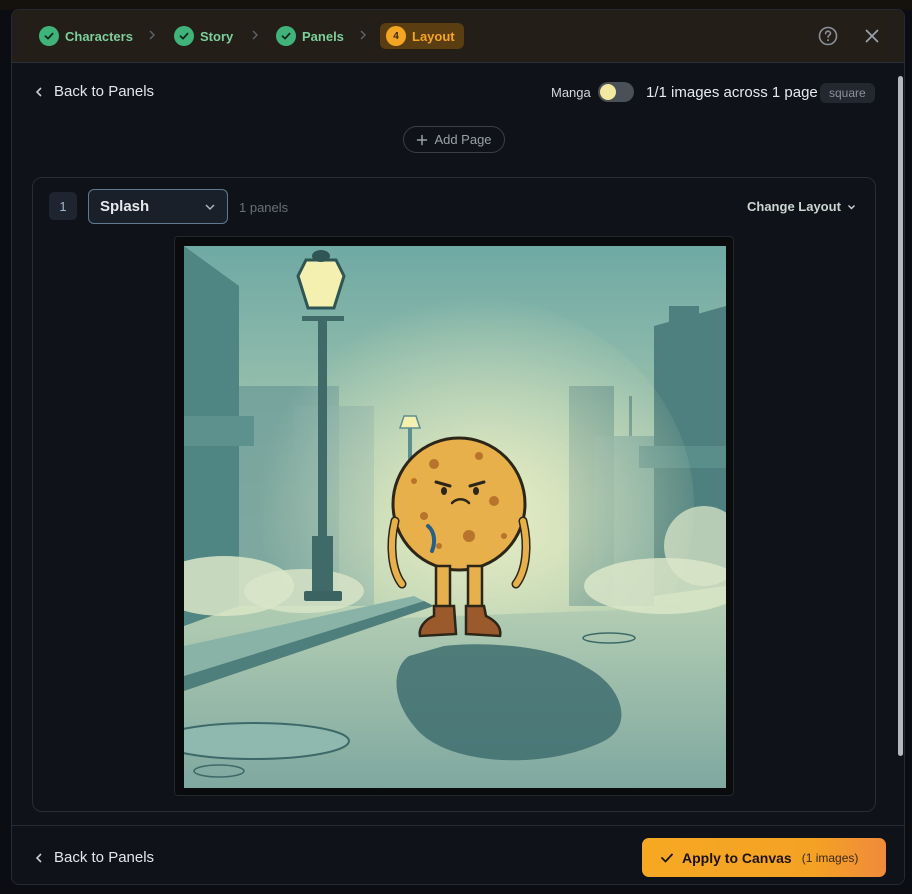  I want to click on stepper-header: Characters Story Panels 4 Layout, so click(458, 36).